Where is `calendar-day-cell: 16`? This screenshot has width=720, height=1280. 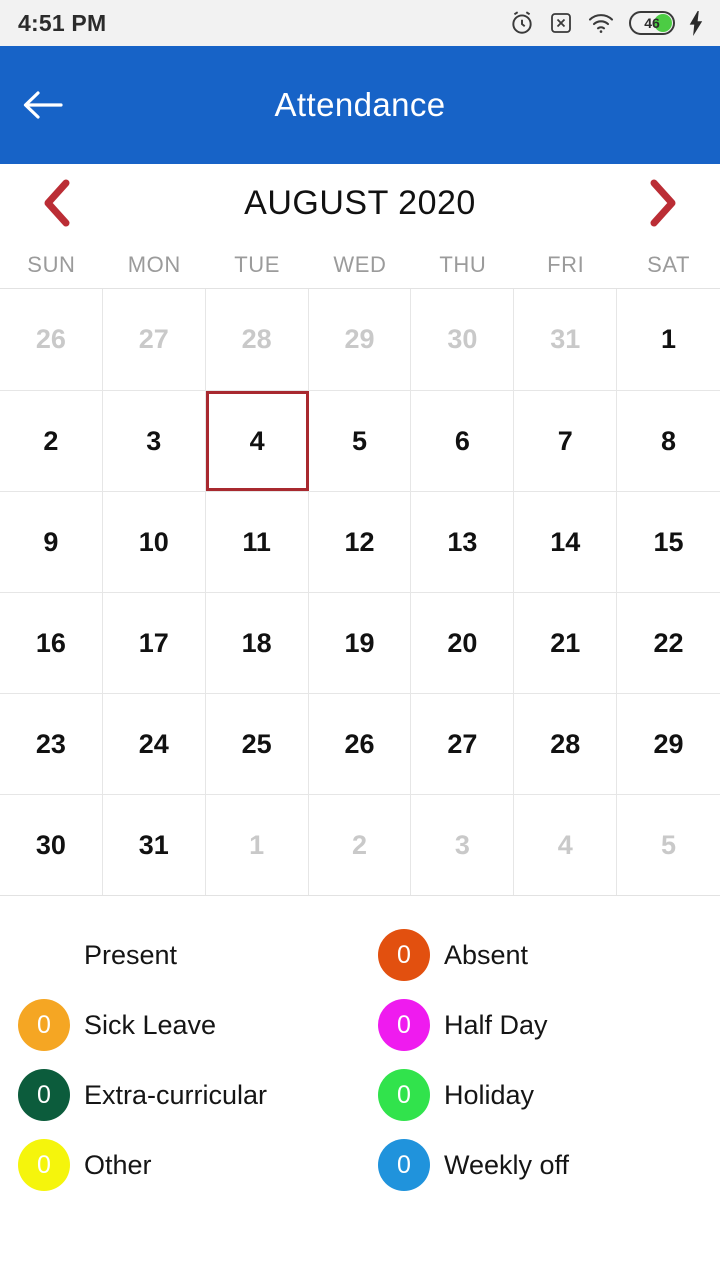
calendar-day-cell: 16 is located at coordinates (51, 643).